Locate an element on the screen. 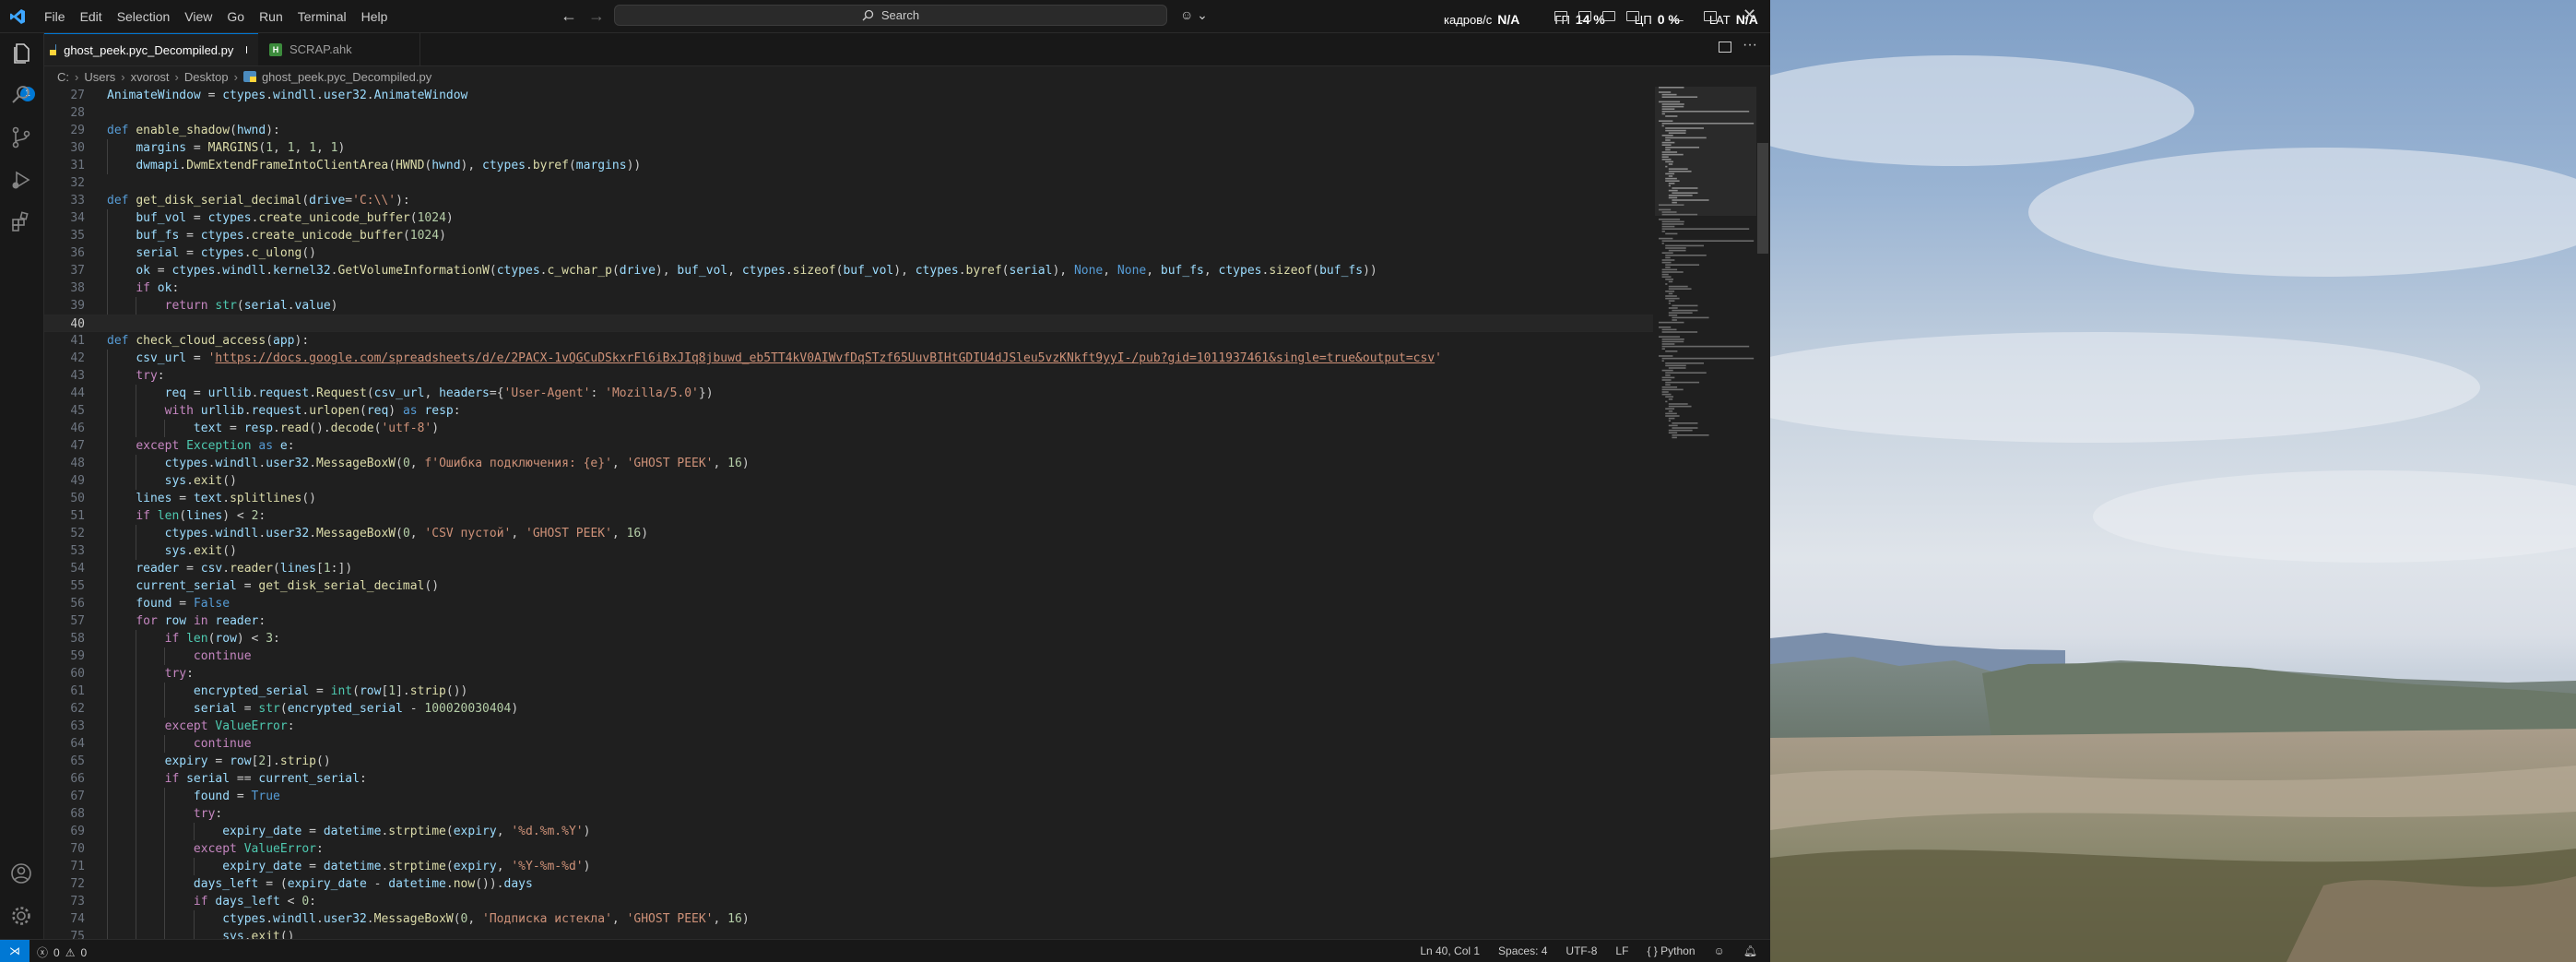  command-center-search: Search is located at coordinates (890, 16).